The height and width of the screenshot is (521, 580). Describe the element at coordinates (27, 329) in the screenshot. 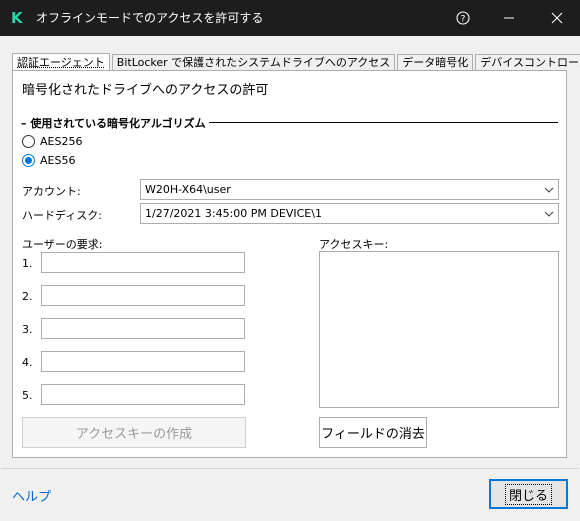

I see `request-field-number: 3.` at that location.